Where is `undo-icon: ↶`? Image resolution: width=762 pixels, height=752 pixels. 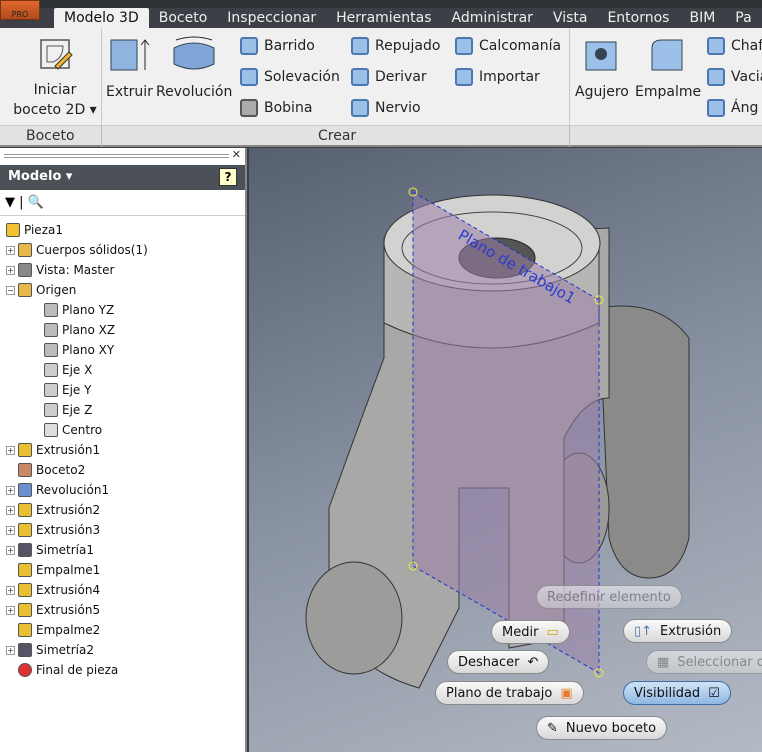
undo-icon: ↶ is located at coordinates (533, 662).